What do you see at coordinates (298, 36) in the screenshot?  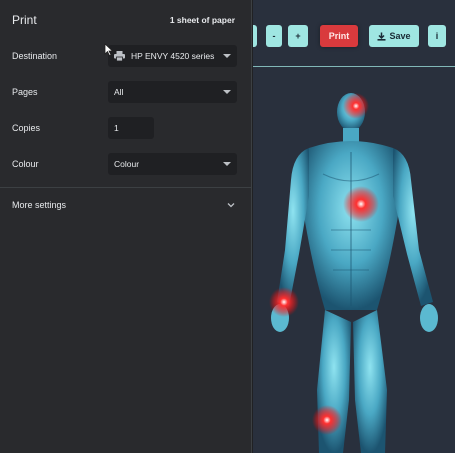 I see `zoom-in-button: +` at bounding box center [298, 36].